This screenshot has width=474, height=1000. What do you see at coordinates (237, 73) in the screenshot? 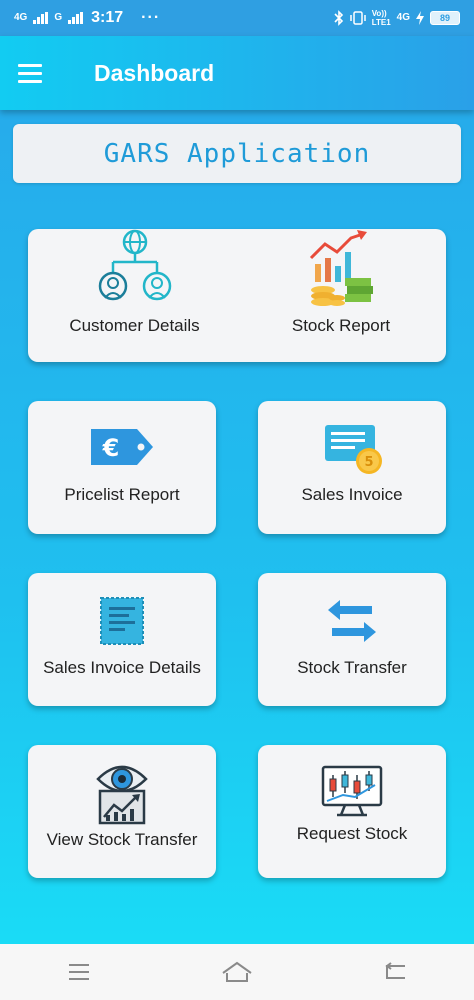
I see `app-bar: Dashboard` at bounding box center [237, 73].